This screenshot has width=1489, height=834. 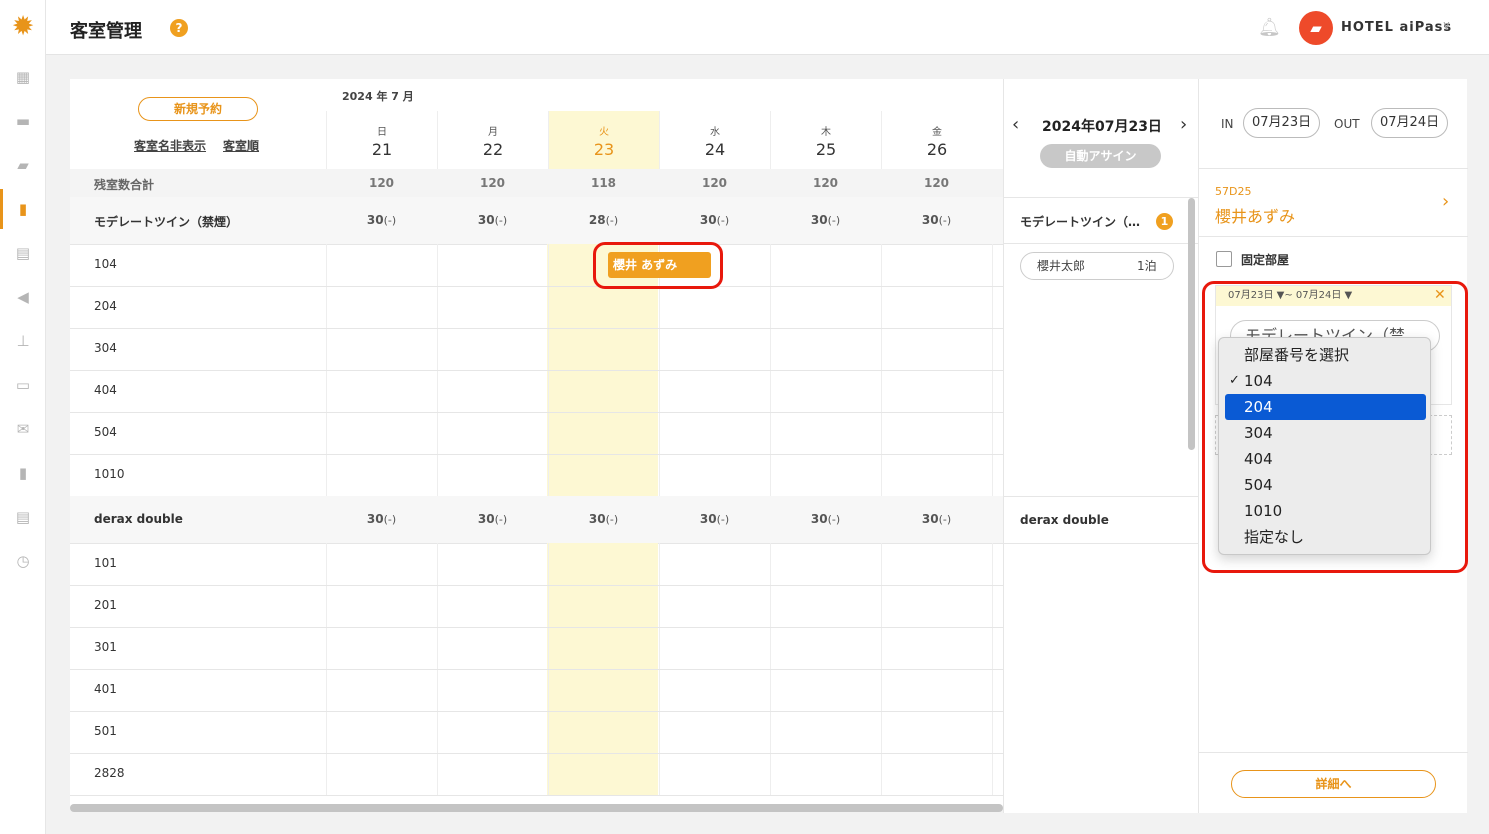 What do you see at coordinates (1325, 381) in the screenshot?
I see `room-option: ✓ 104` at bounding box center [1325, 381].